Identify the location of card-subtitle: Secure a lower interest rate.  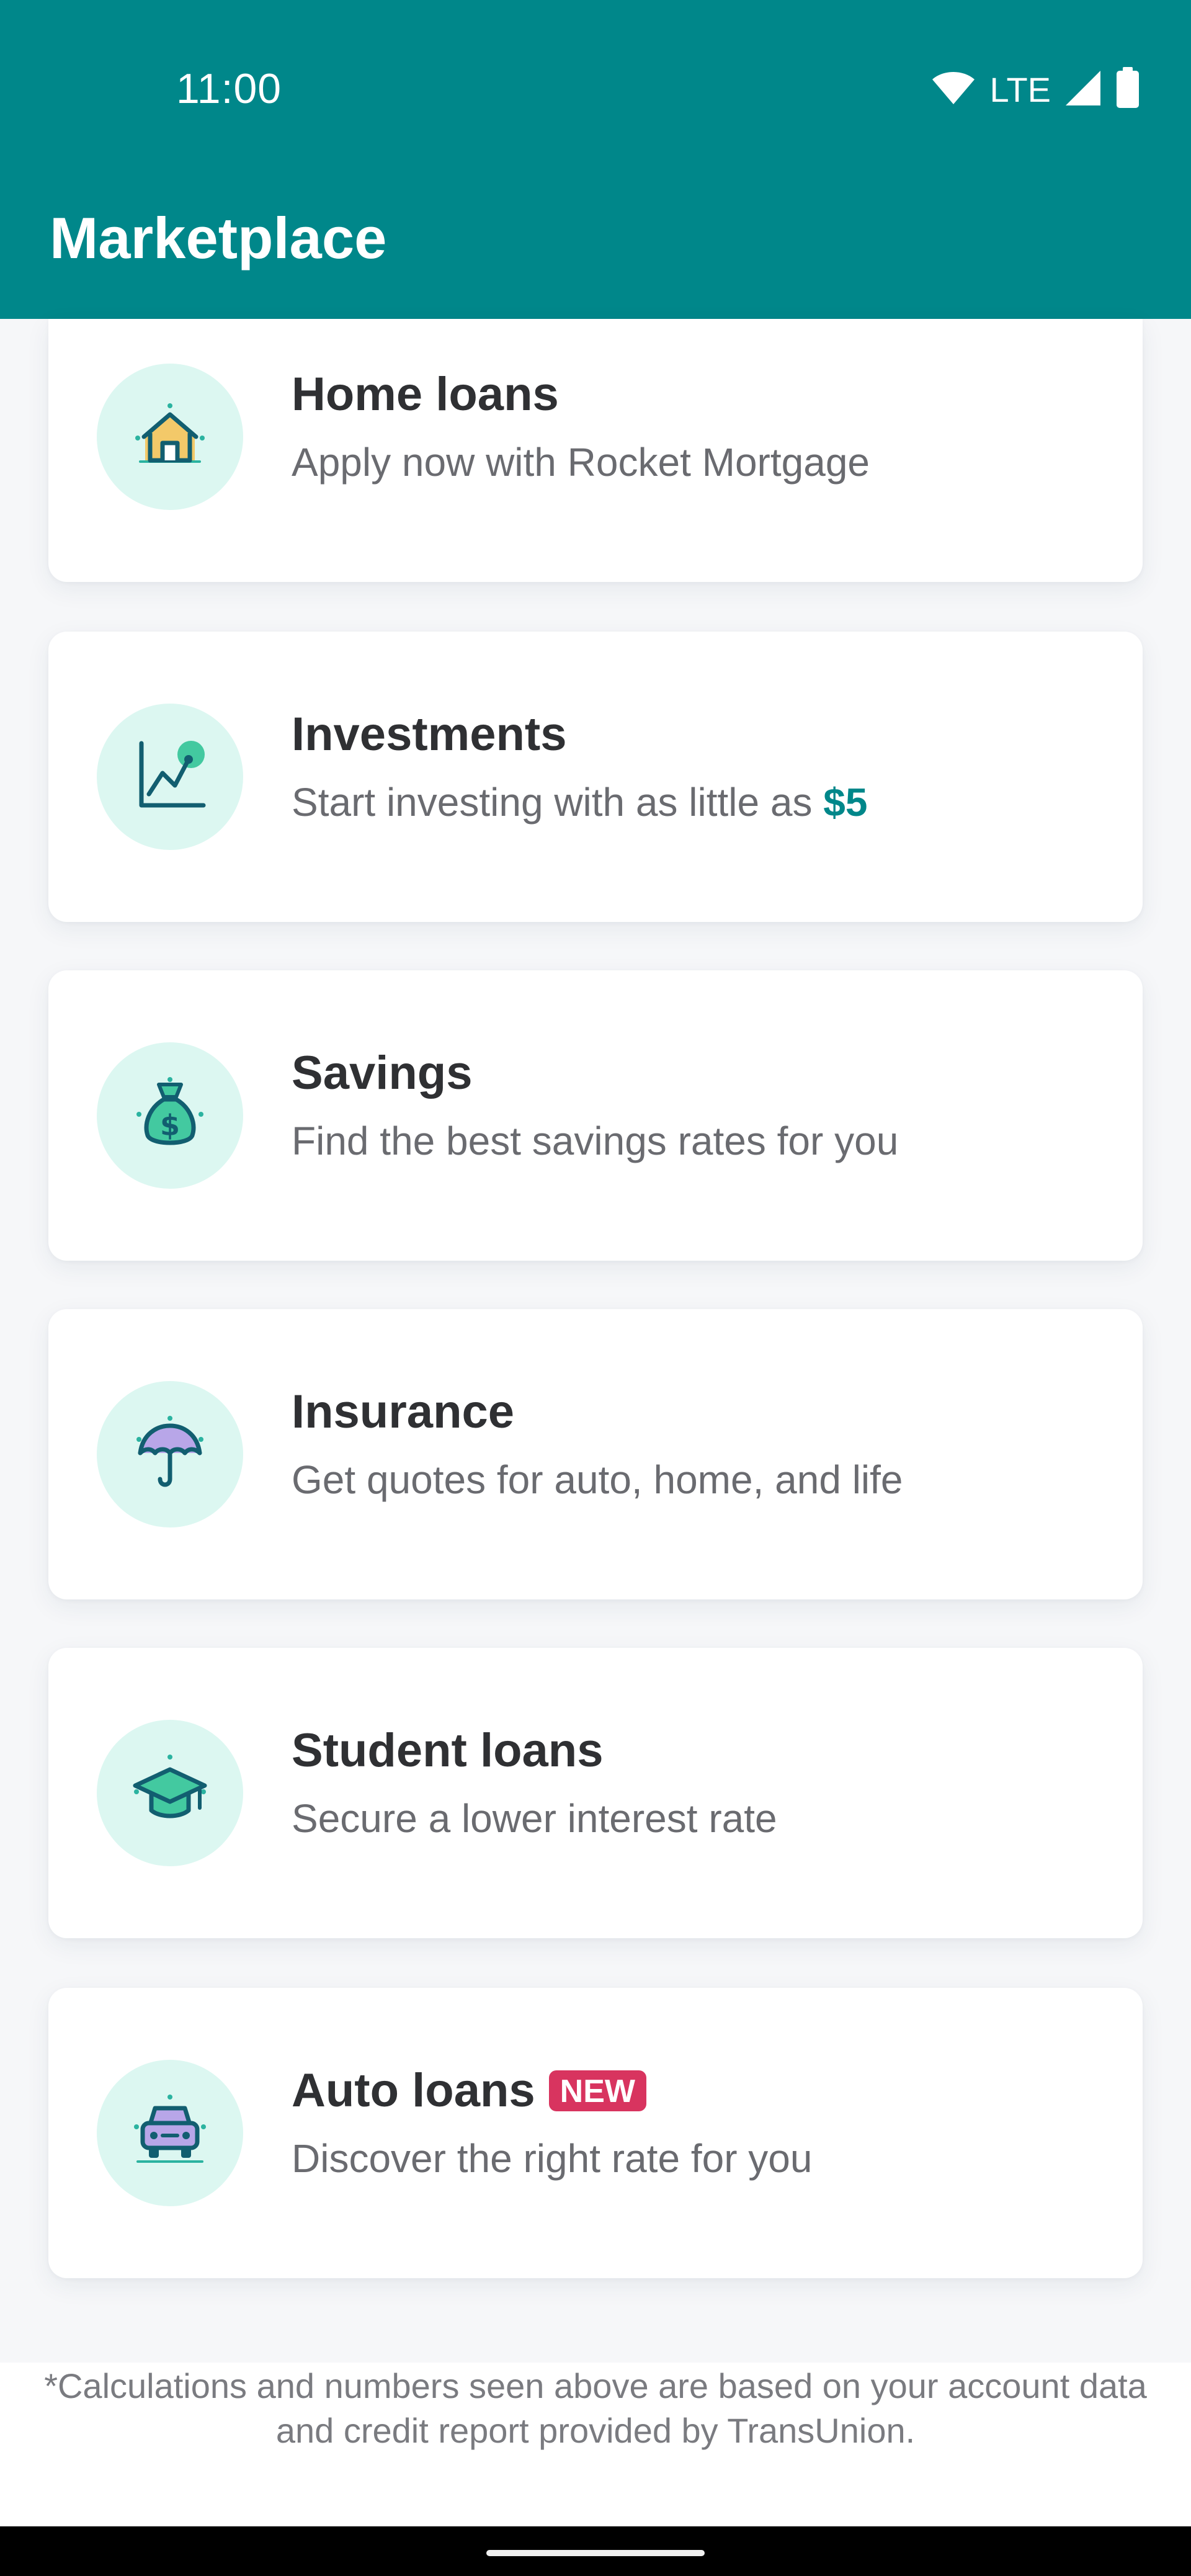
(534, 1818).